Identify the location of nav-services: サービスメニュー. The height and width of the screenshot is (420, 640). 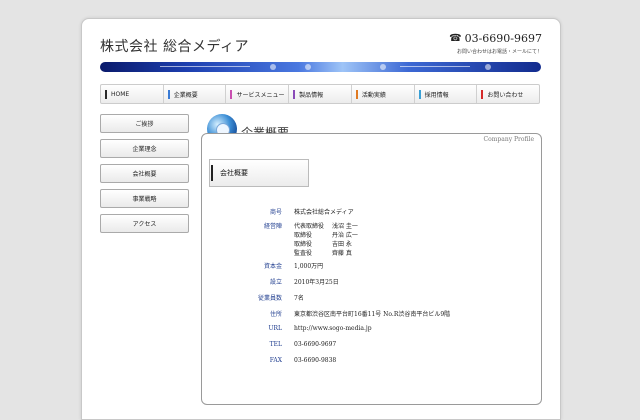
(258, 94).